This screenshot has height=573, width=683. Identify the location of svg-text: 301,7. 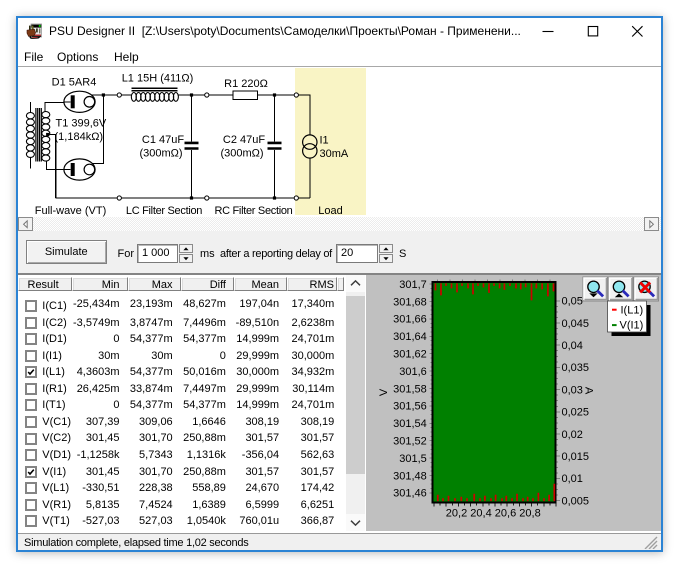
(413, 284).